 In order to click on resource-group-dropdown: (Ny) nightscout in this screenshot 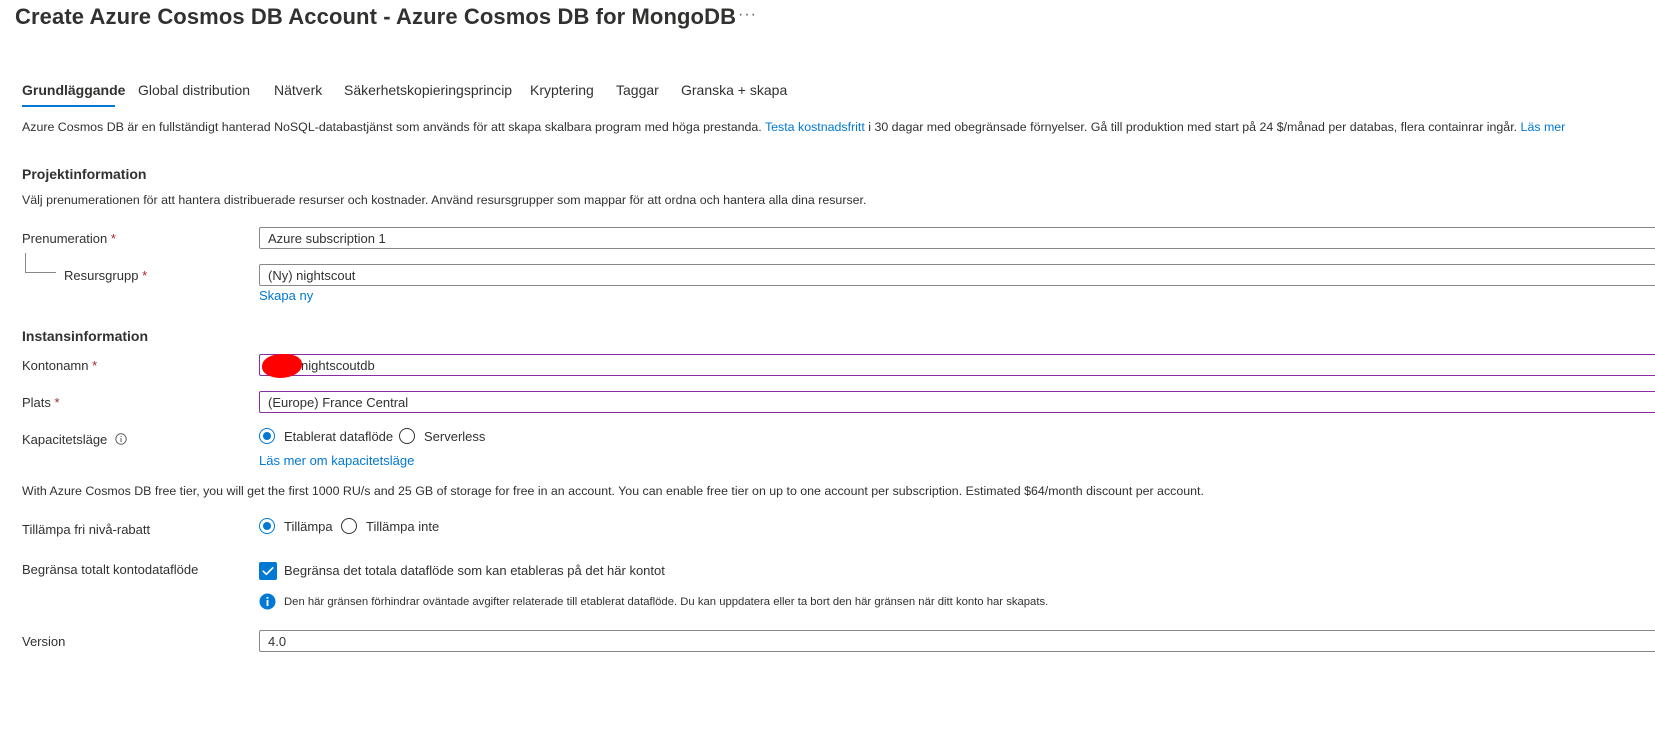, I will do `click(957, 275)`.